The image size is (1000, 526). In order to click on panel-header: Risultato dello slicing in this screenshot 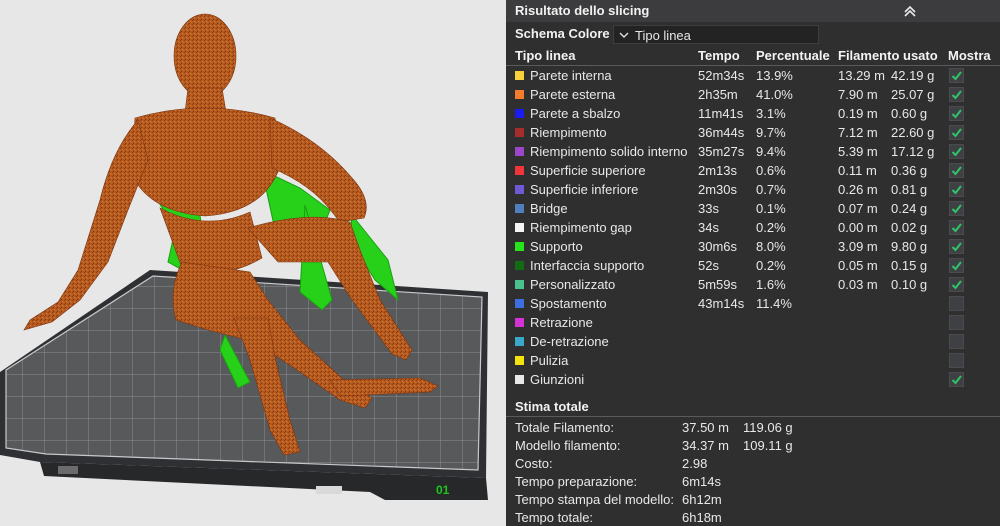, I will do `click(753, 11)`.